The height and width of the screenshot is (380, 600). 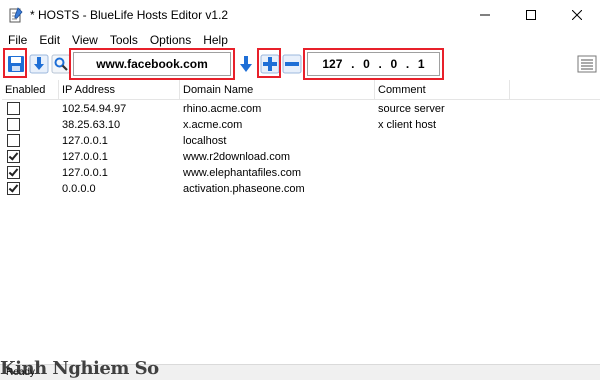 What do you see at coordinates (170, 40) in the screenshot?
I see `menu-options: Options` at bounding box center [170, 40].